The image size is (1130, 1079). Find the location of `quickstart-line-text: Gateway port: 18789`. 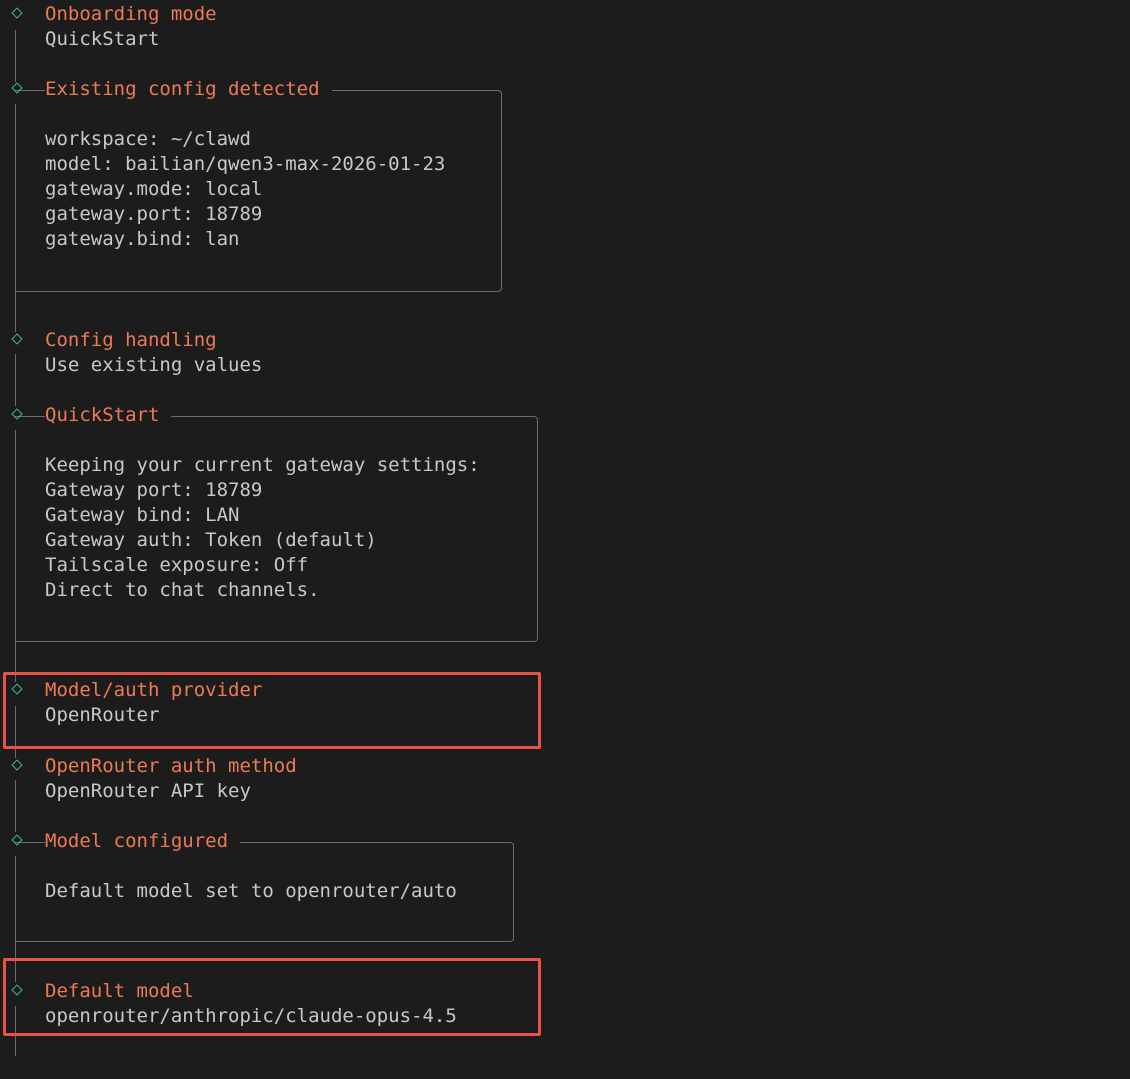

quickstart-line-text: Gateway port: 18789 is located at coordinates (154, 490).